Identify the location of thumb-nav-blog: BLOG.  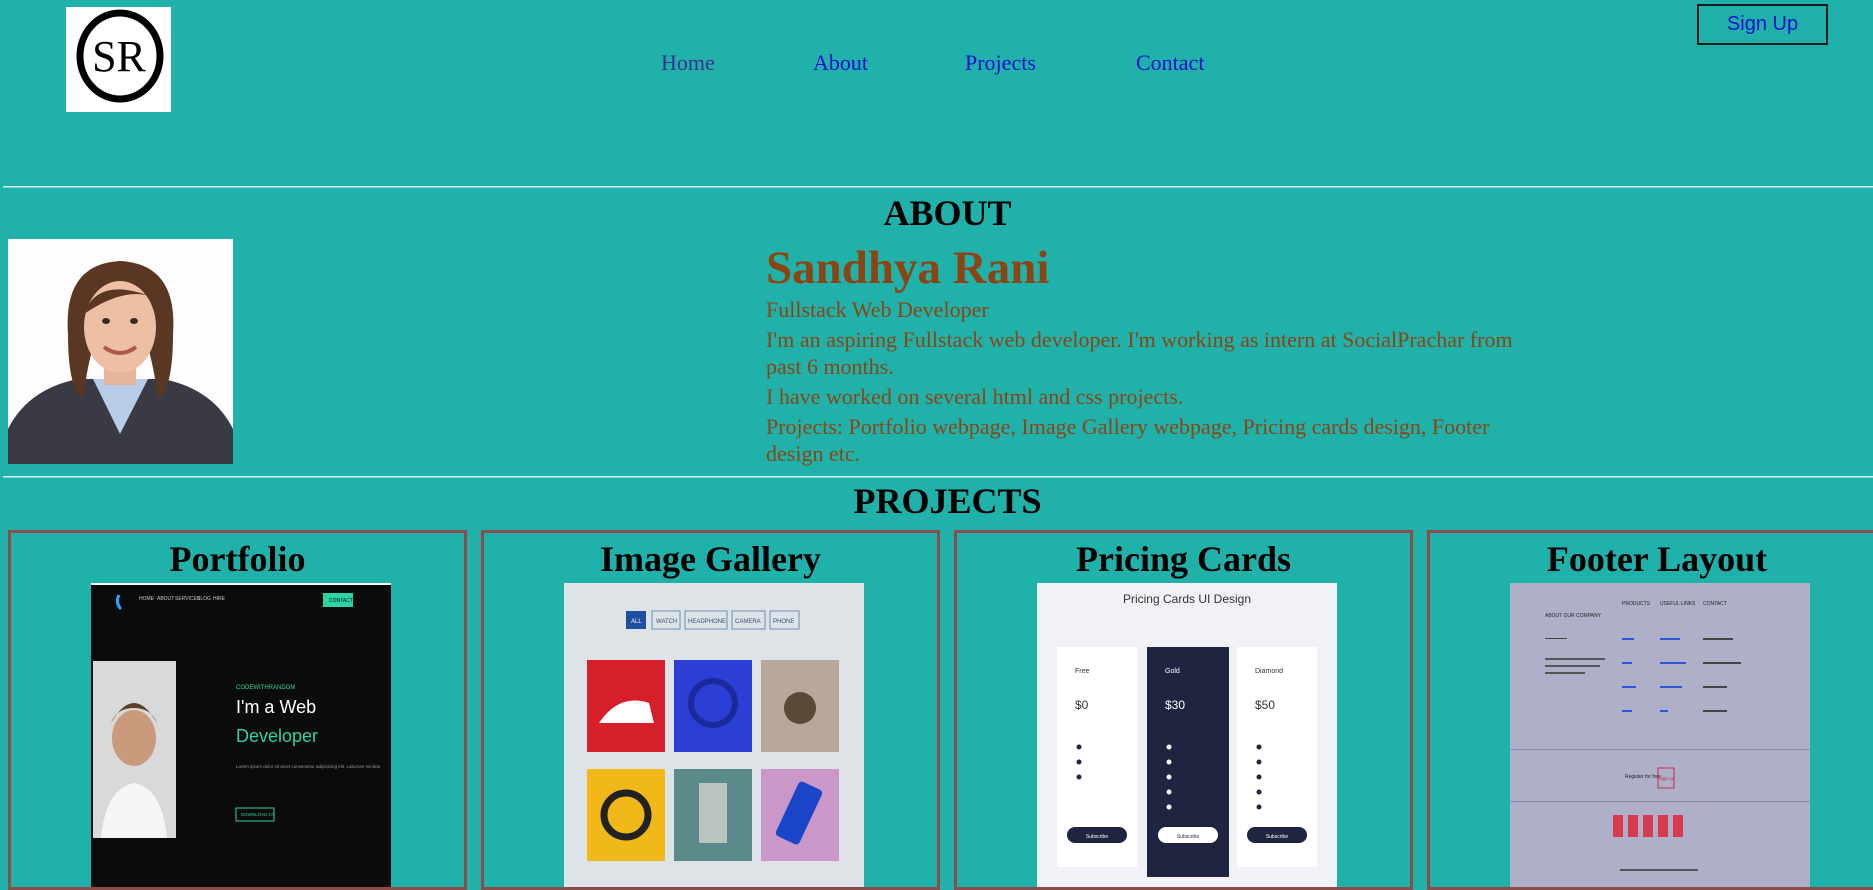
(204, 599).